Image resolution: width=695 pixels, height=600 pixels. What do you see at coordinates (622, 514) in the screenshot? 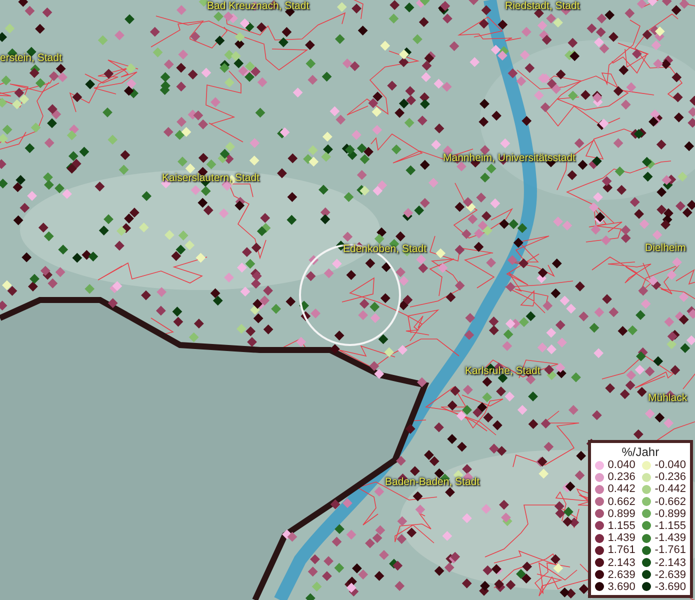
I see `legend-value: 0.899` at bounding box center [622, 514].